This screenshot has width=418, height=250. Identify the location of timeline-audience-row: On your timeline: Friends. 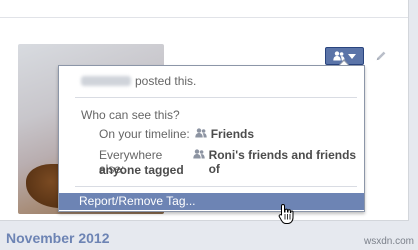
(176, 134).